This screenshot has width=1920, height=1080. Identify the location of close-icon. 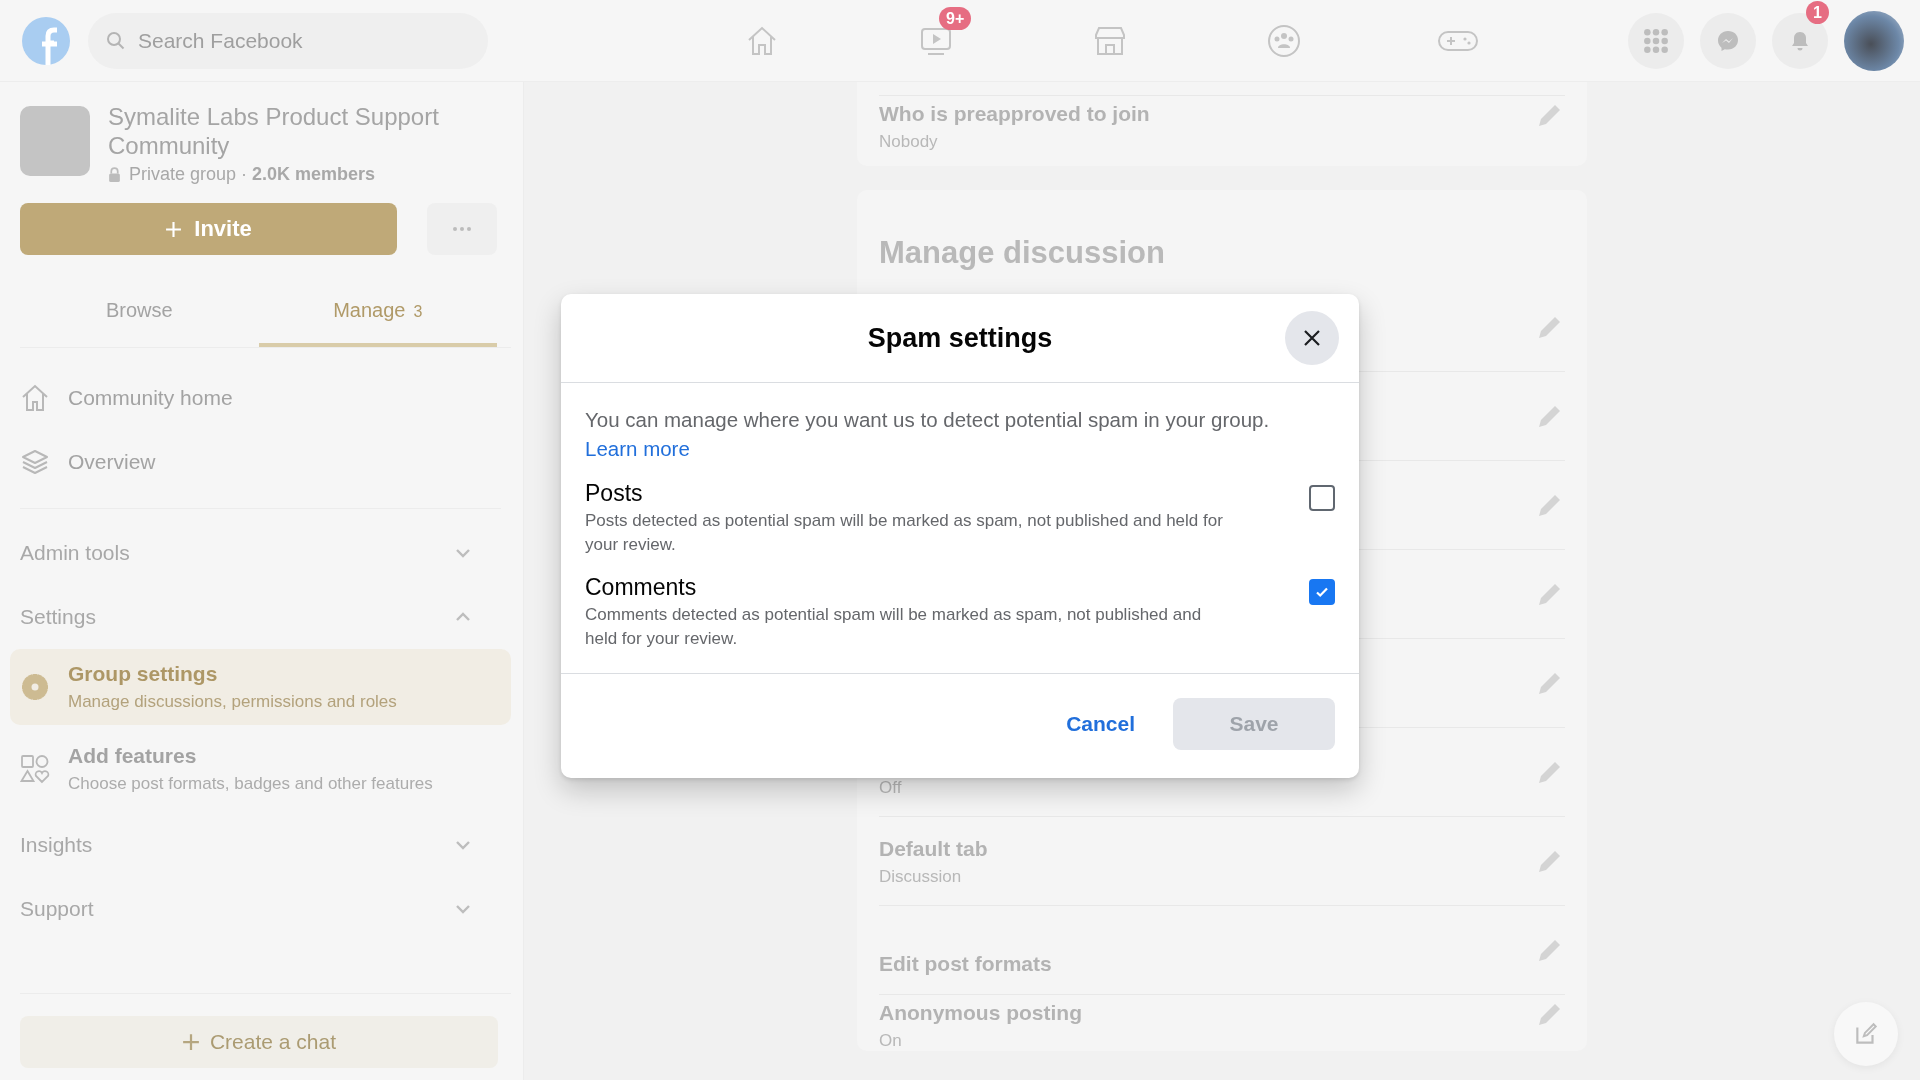
(1312, 338).